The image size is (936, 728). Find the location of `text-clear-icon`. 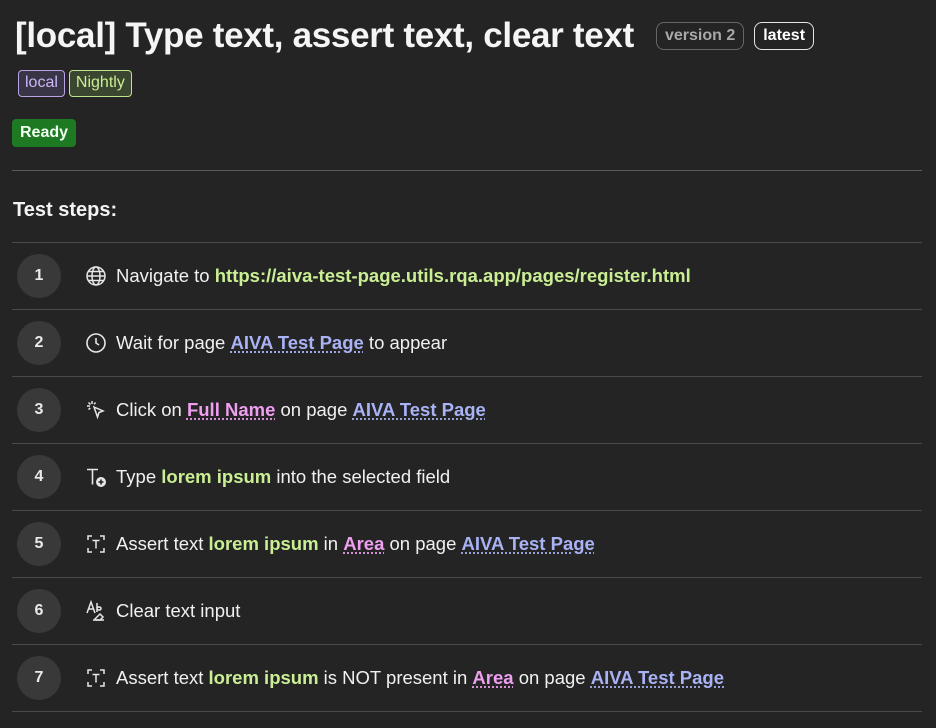

text-clear-icon is located at coordinates (96, 611).